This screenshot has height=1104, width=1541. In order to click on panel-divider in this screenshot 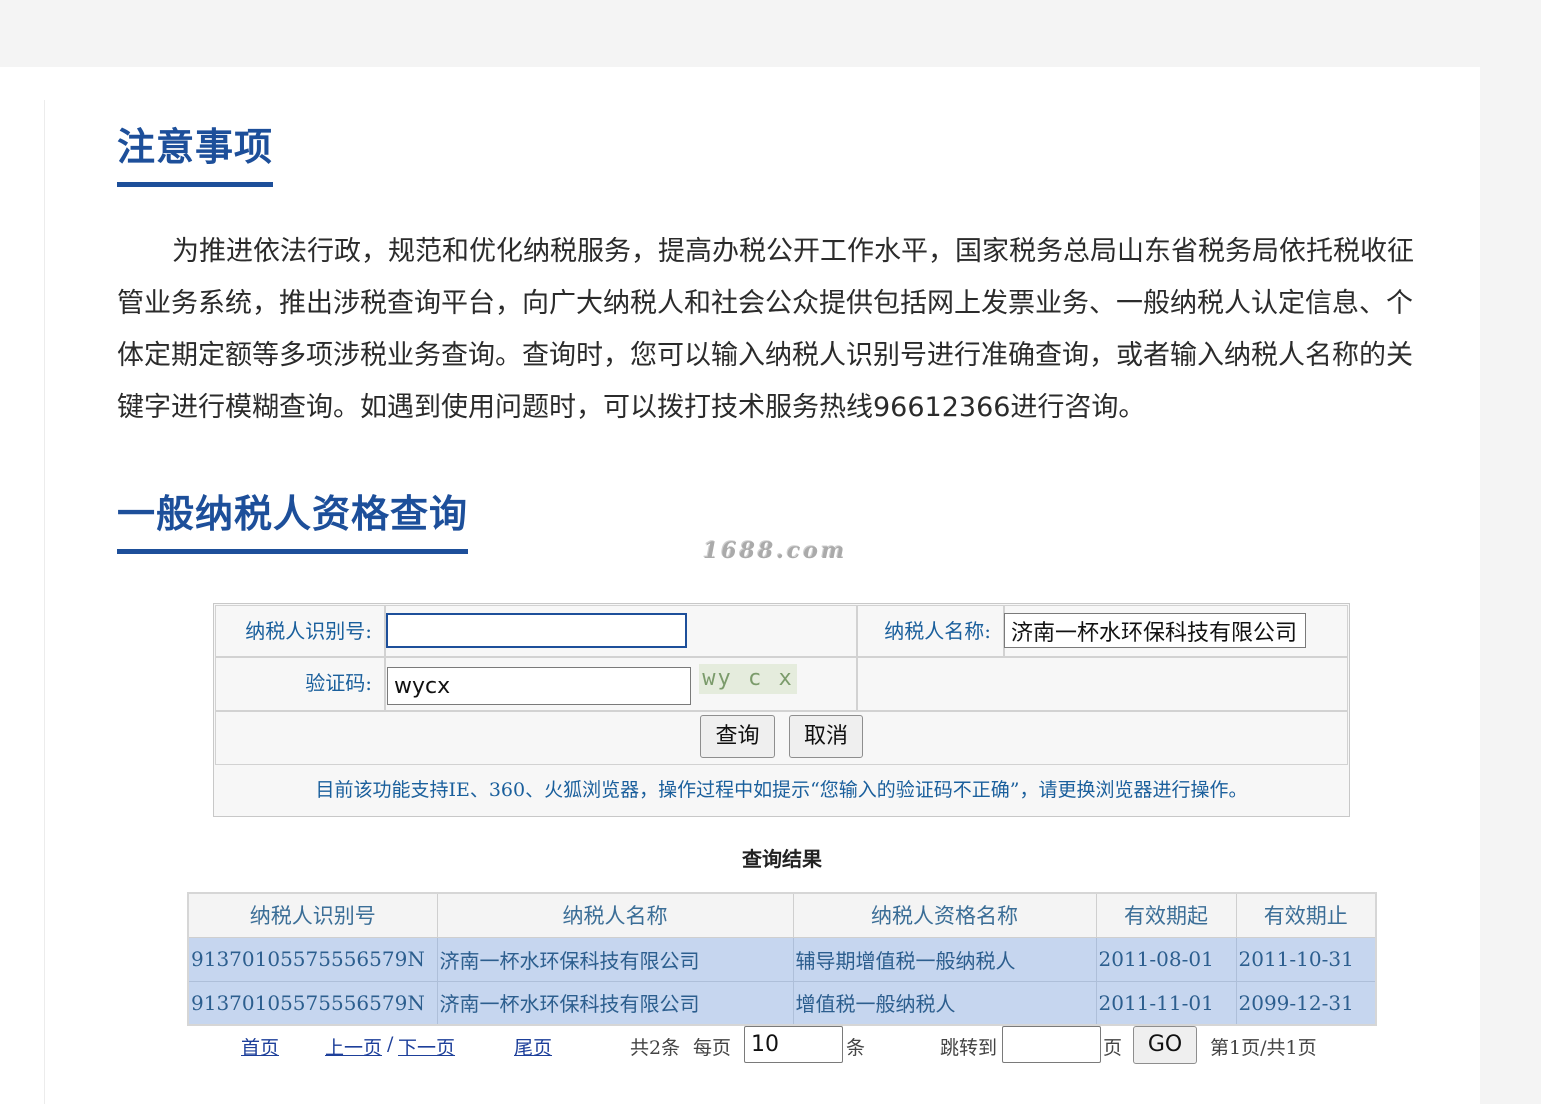, I will do `click(44, 602)`.